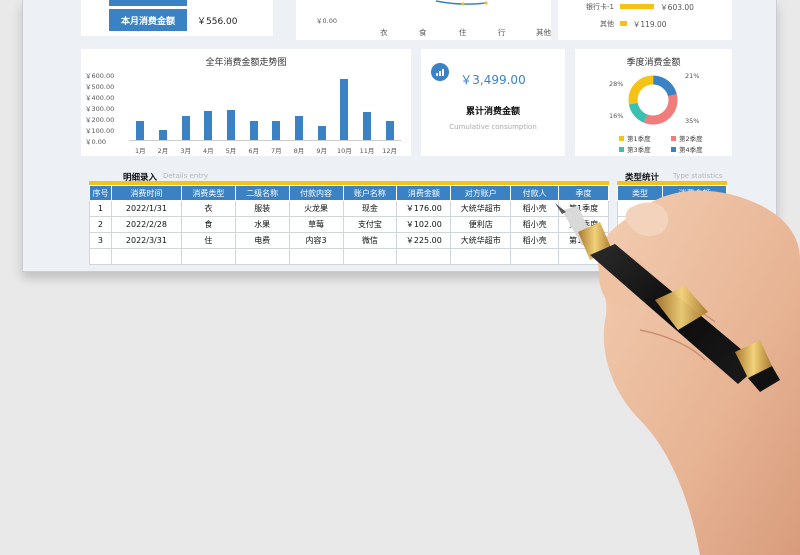 This screenshot has width=800, height=555. Describe the element at coordinates (424, 240) in the screenshot. I see `details-cell: ￥225.00` at that location.